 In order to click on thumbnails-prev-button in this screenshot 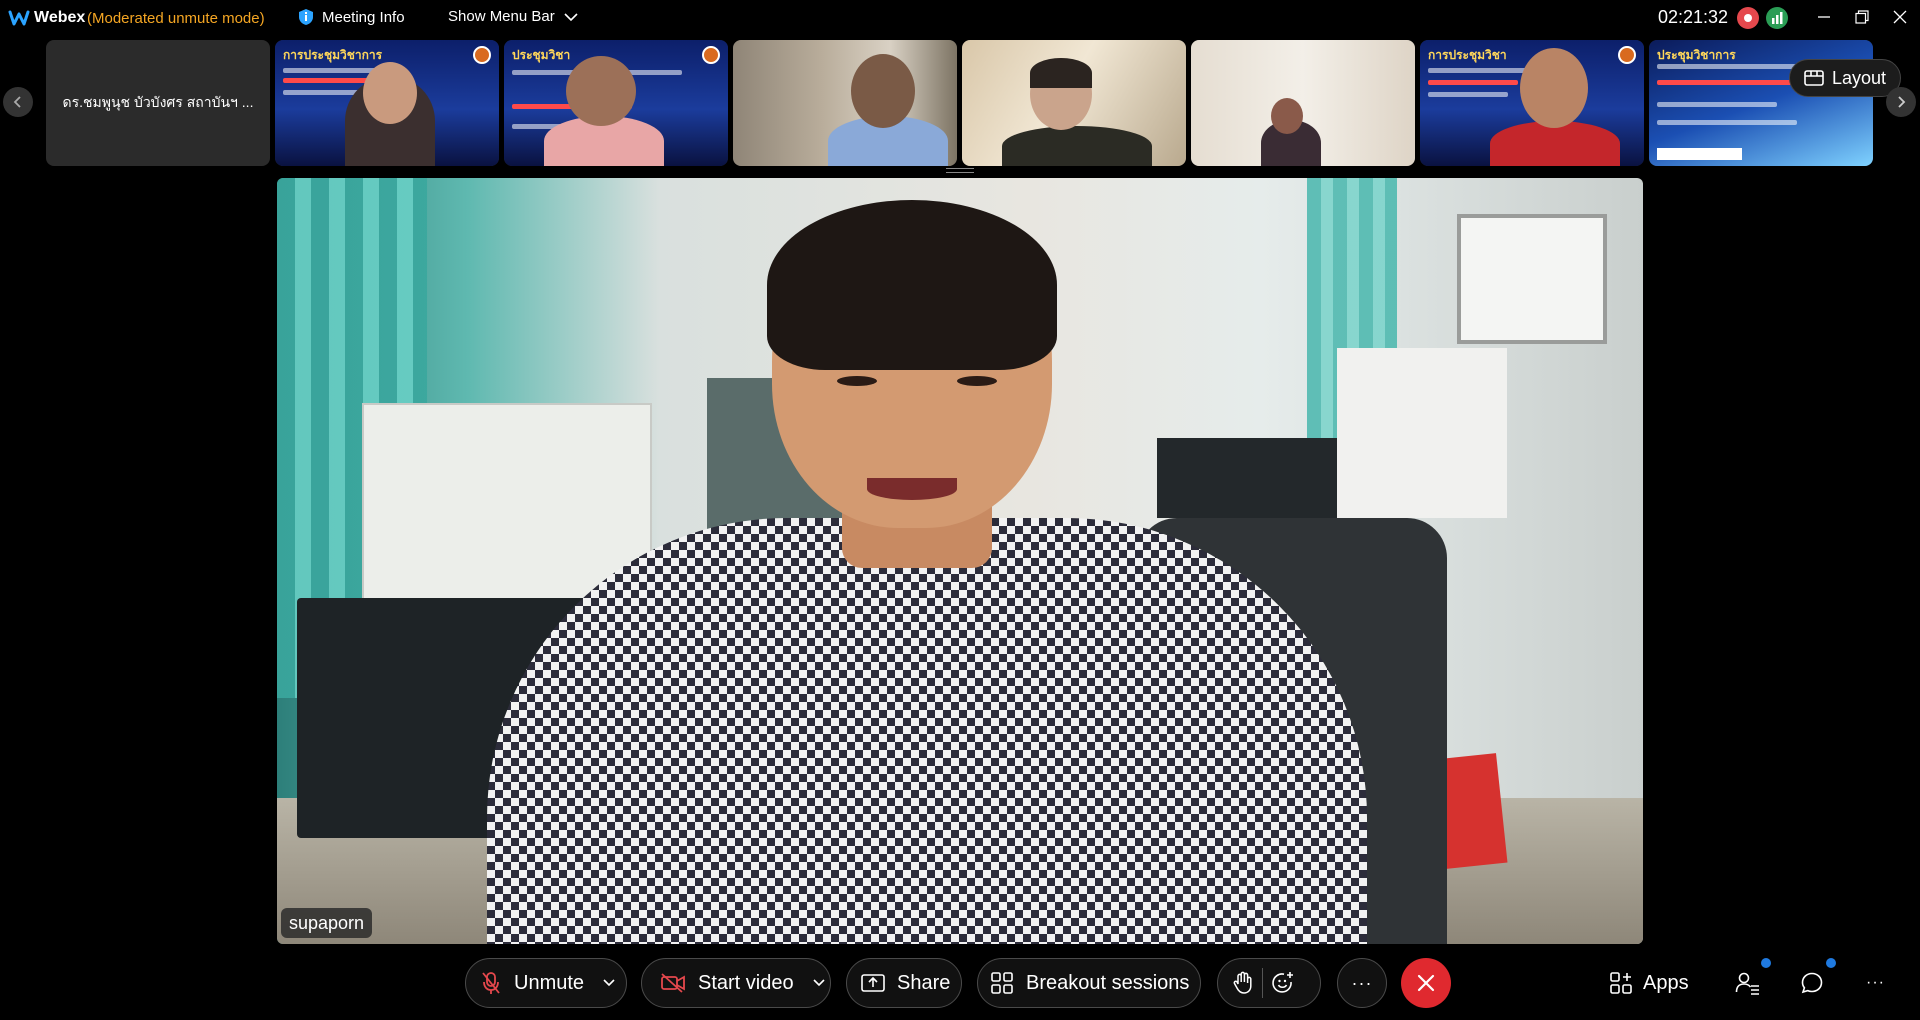, I will do `click(18, 102)`.